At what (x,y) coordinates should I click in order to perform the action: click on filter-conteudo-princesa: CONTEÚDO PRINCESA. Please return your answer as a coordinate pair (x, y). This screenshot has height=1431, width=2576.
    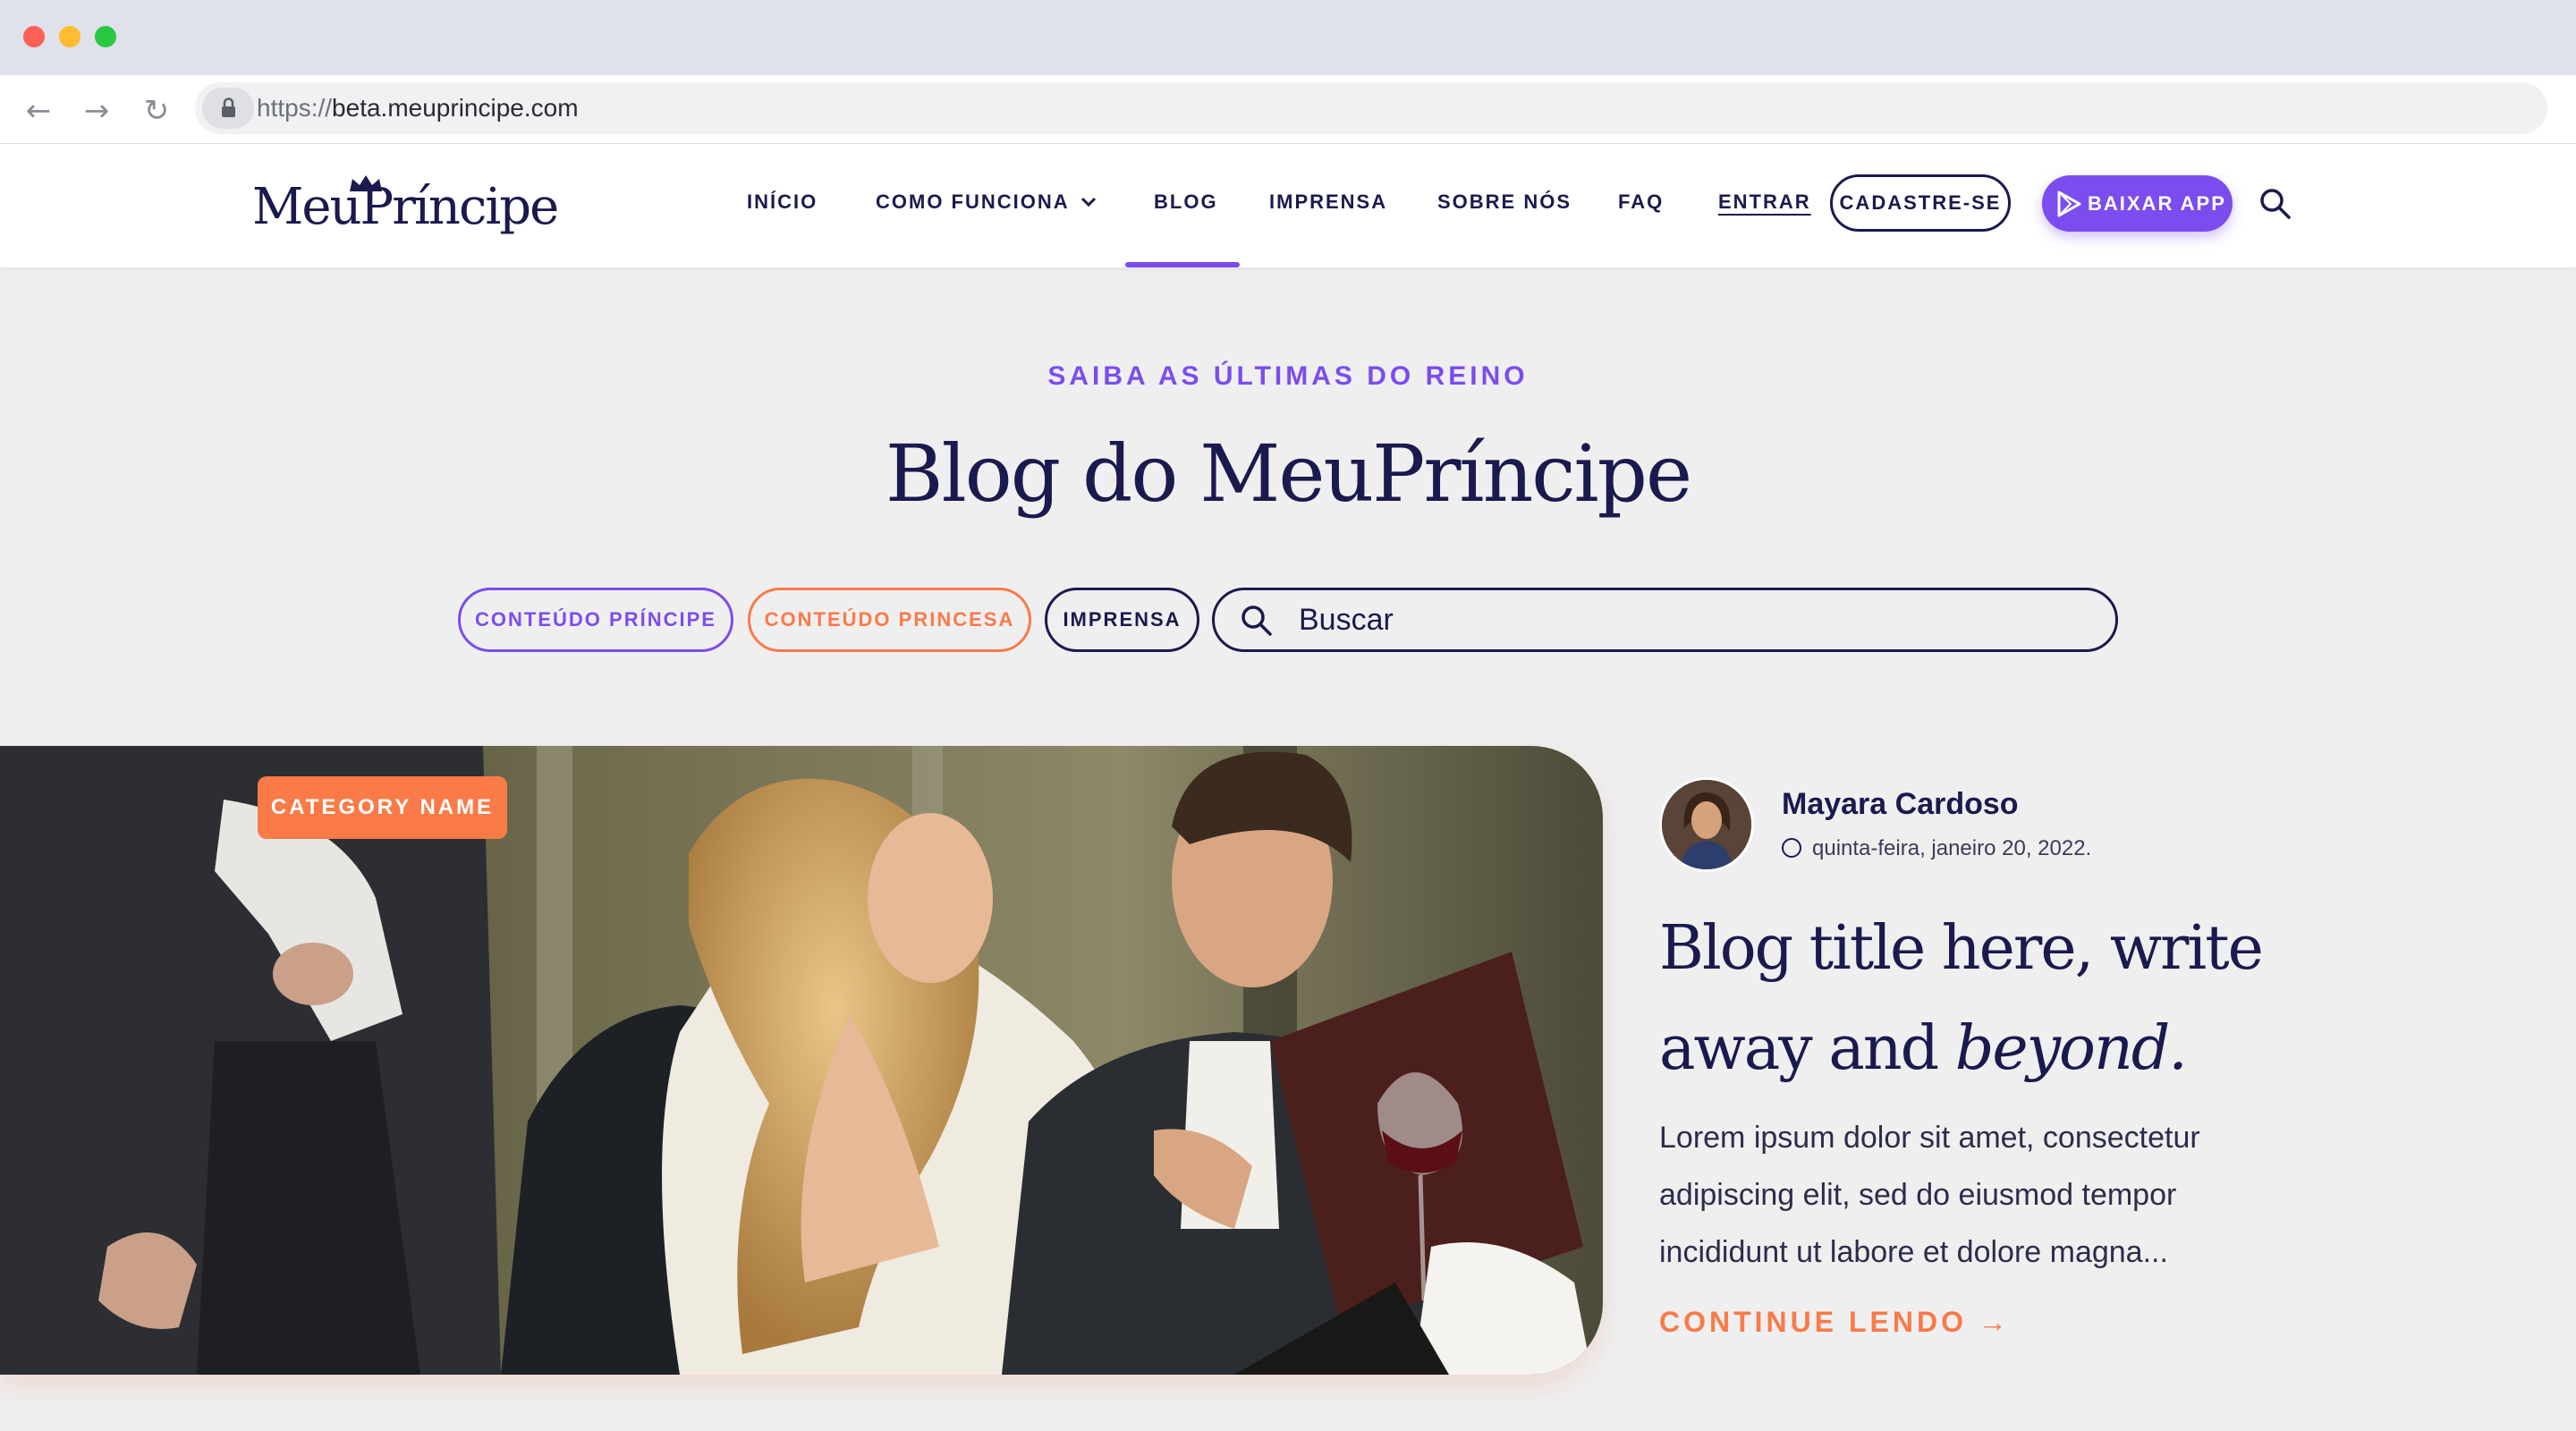
    Looking at the image, I should click on (889, 620).